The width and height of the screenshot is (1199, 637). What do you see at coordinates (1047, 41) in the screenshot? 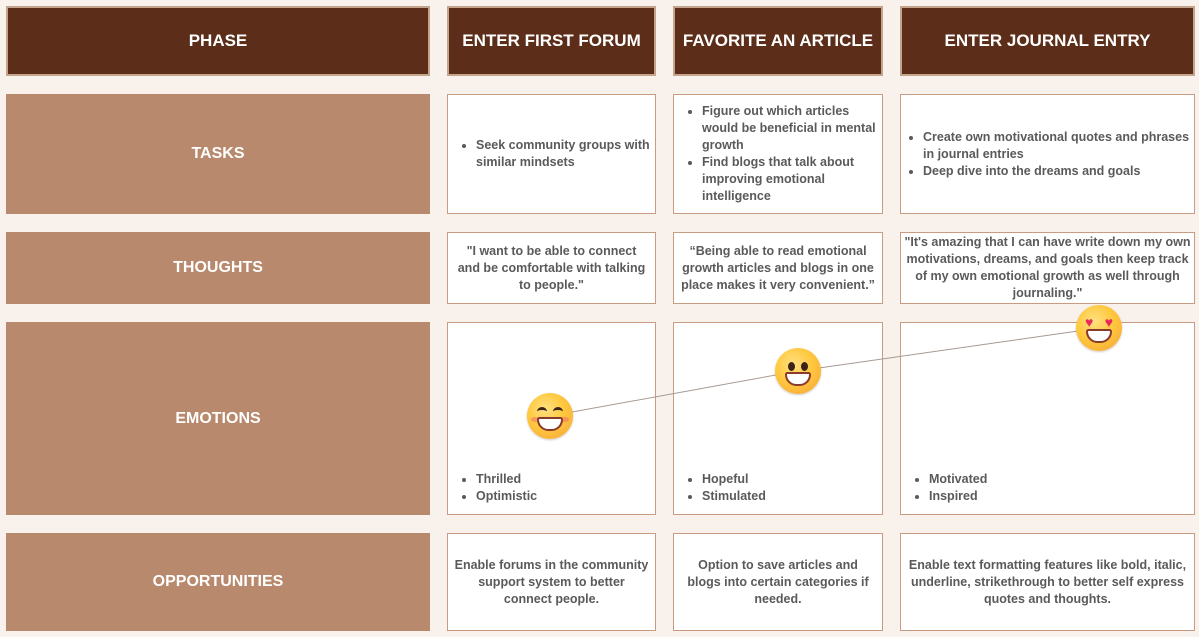
I see `header-enter-journal-entry: ENTER JOURNAL ENTRY` at bounding box center [1047, 41].